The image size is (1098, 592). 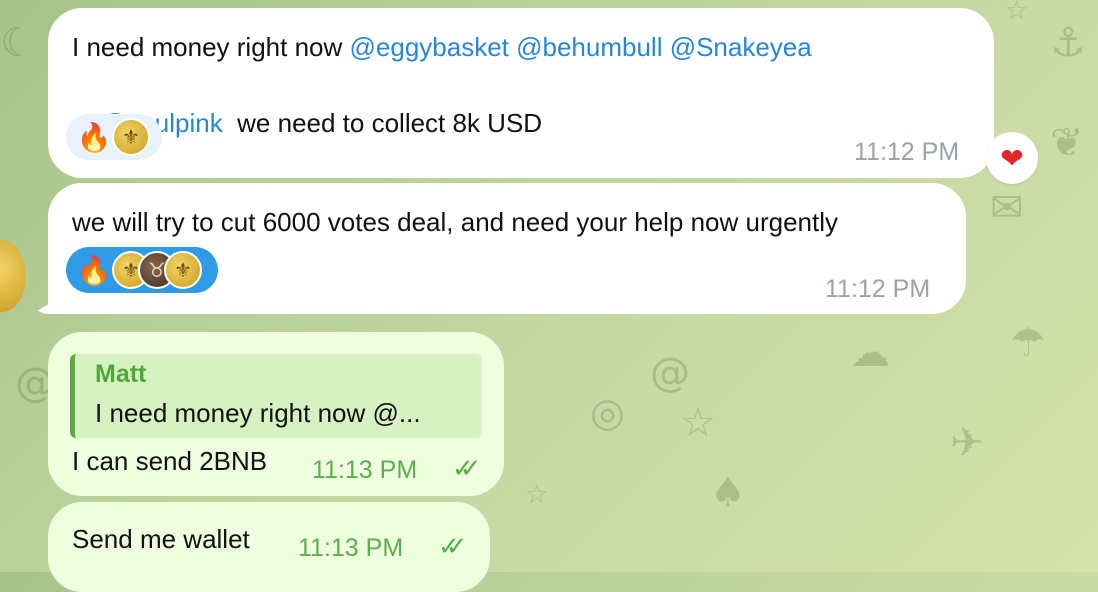 What do you see at coordinates (211, 47) in the screenshot?
I see `message-text-part: I need money right now` at bounding box center [211, 47].